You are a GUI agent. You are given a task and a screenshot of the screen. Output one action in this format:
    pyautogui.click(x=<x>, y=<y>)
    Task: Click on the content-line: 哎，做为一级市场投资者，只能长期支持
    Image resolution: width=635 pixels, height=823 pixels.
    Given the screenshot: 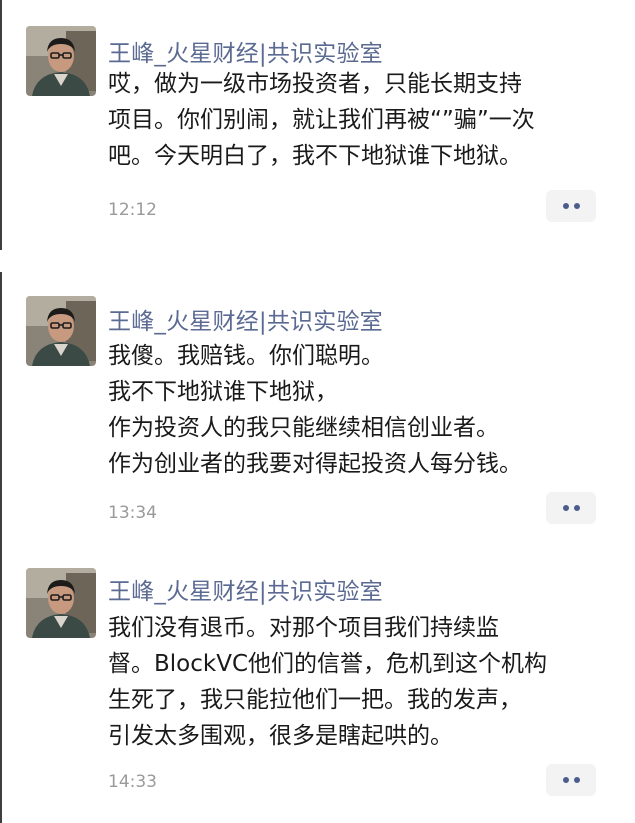 What is the action you would take?
    pyautogui.click(x=315, y=84)
    